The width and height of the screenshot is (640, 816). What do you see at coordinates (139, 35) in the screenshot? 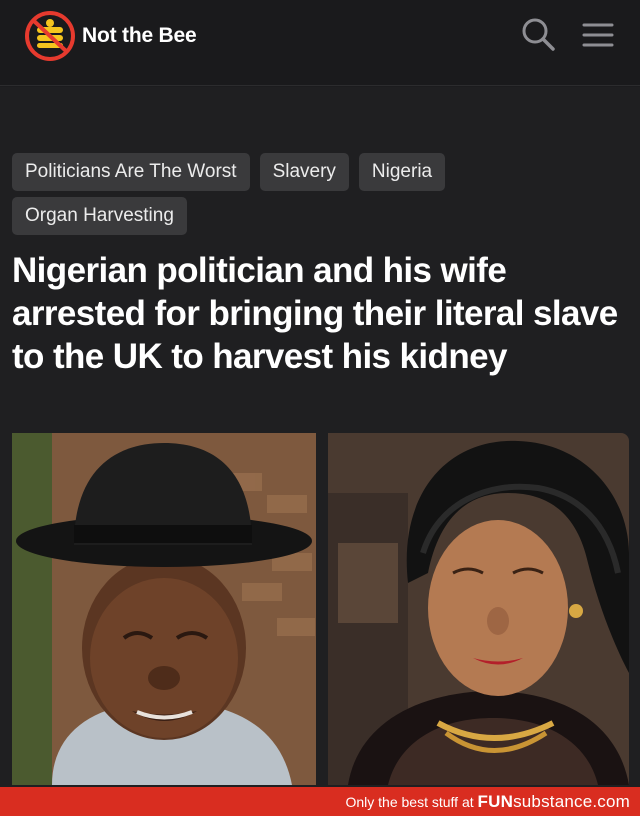
I see `brand-name: Not the Bee` at bounding box center [139, 35].